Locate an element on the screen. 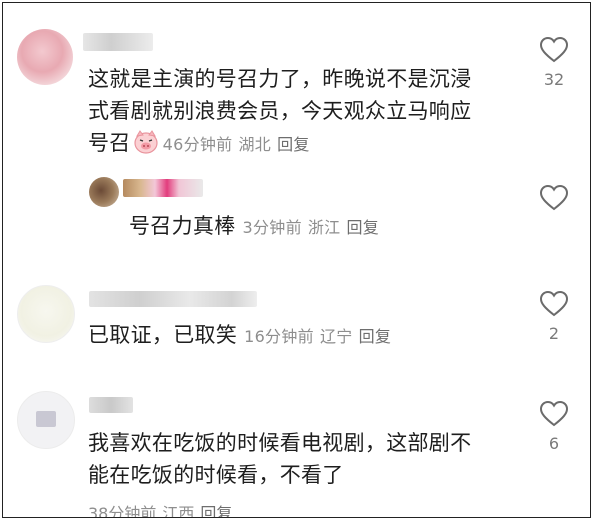 This screenshot has height=522, width=595. comment-location: 辽宁 is located at coordinates (336, 336).